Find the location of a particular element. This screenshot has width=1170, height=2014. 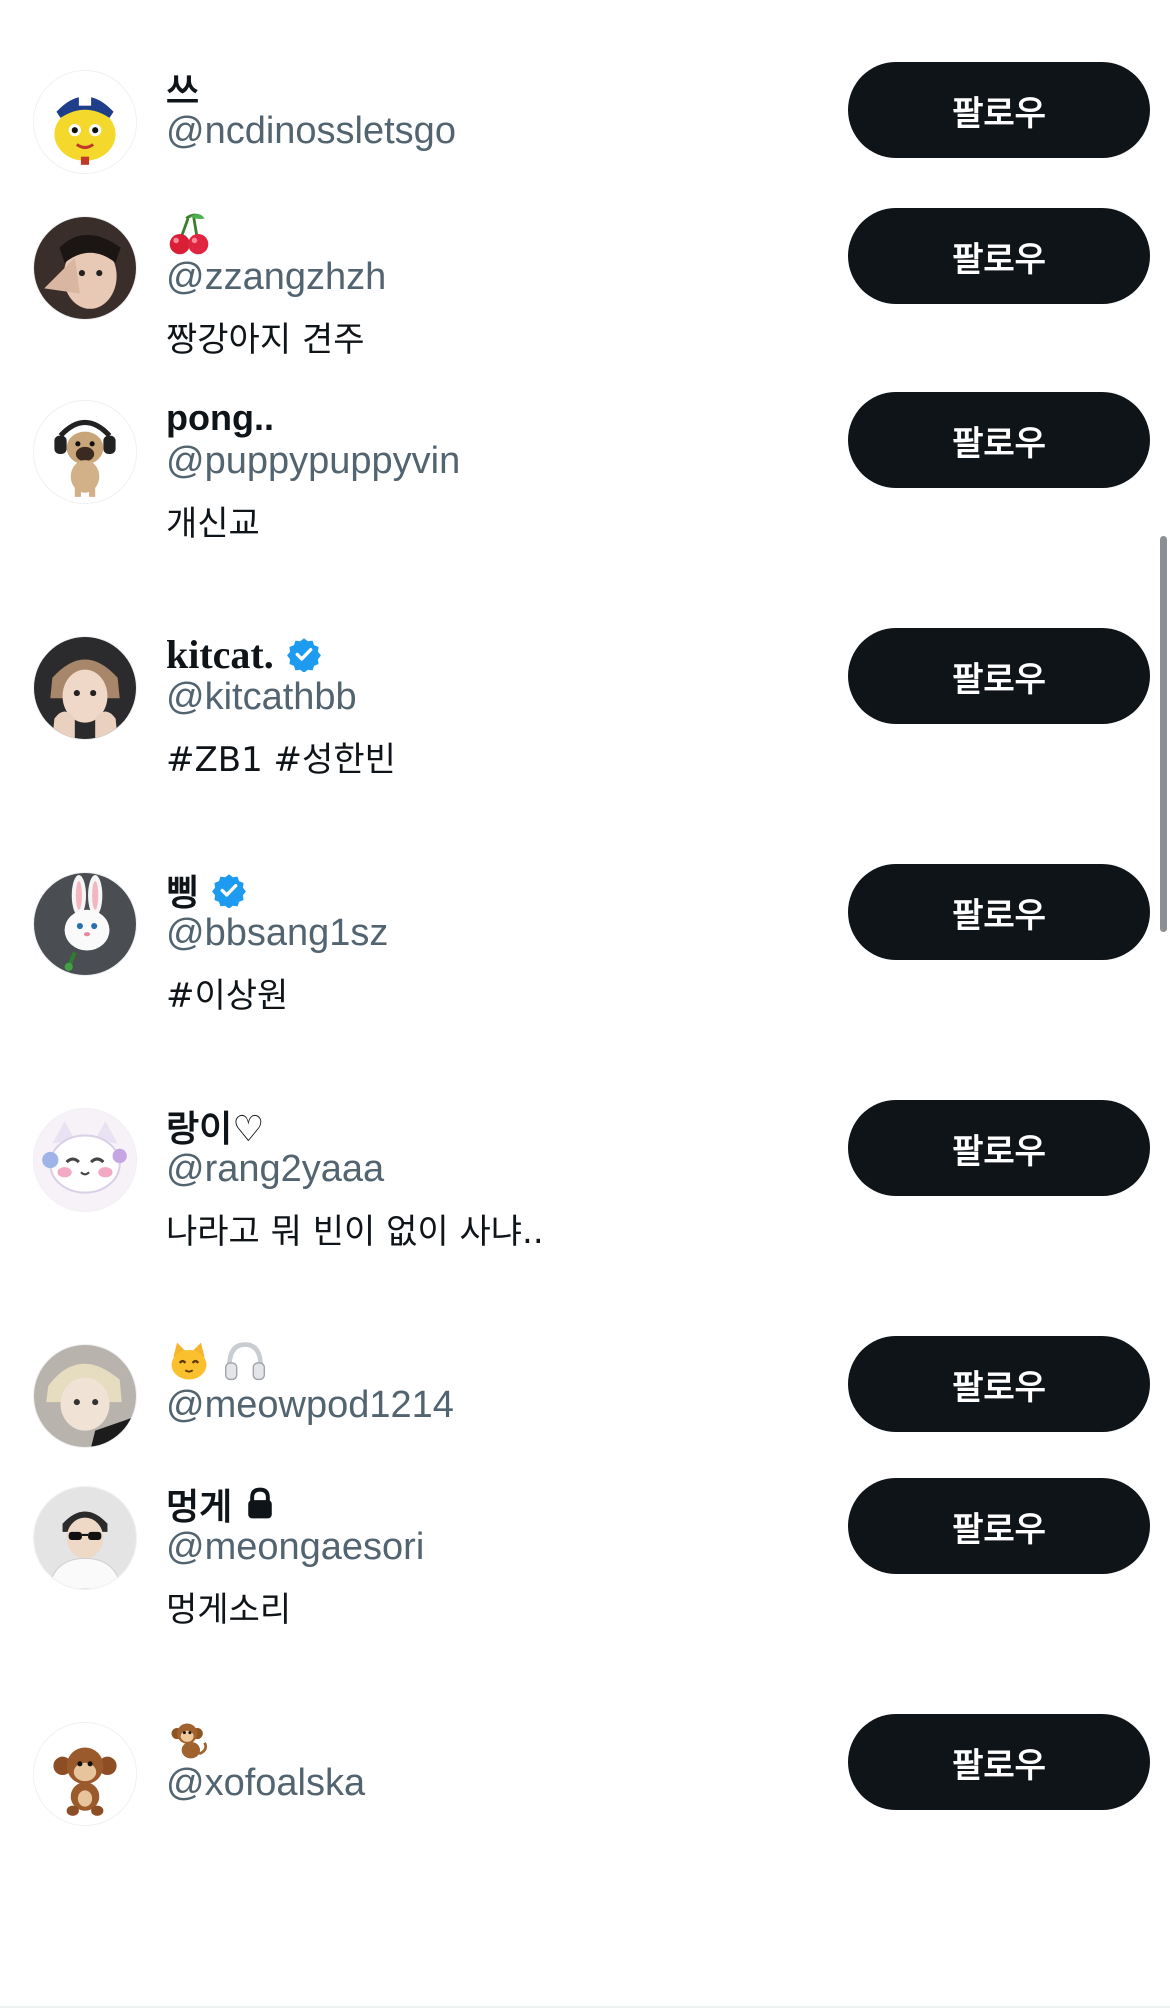

display-name: 삥 is located at coordinates (182, 890).